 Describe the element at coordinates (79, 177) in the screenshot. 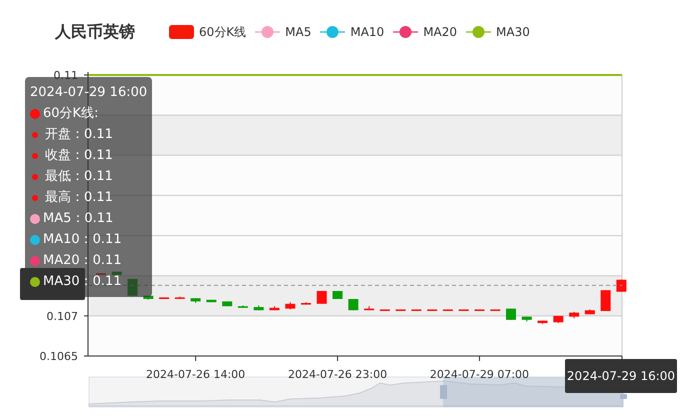

I see `tooltip-value: 最低：0.11` at that location.